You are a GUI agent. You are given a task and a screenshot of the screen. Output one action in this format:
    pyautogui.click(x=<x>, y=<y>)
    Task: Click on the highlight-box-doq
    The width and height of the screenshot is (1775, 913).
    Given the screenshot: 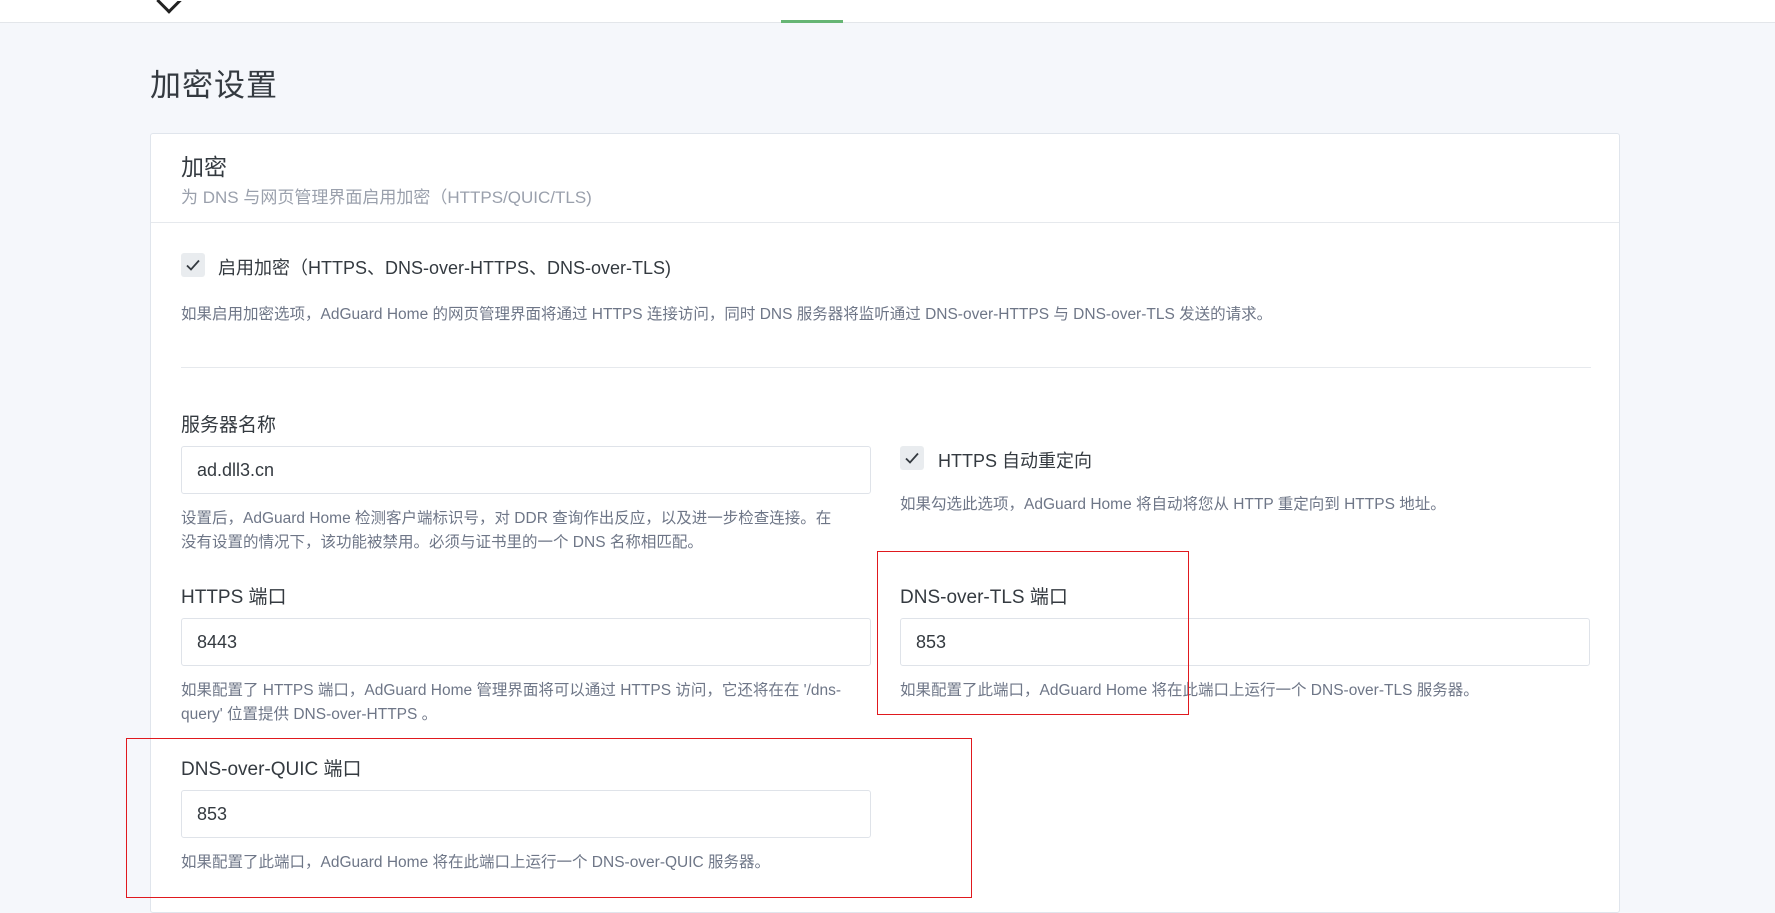 What is the action you would take?
    pyautogui.click(x=549, y=818)
    